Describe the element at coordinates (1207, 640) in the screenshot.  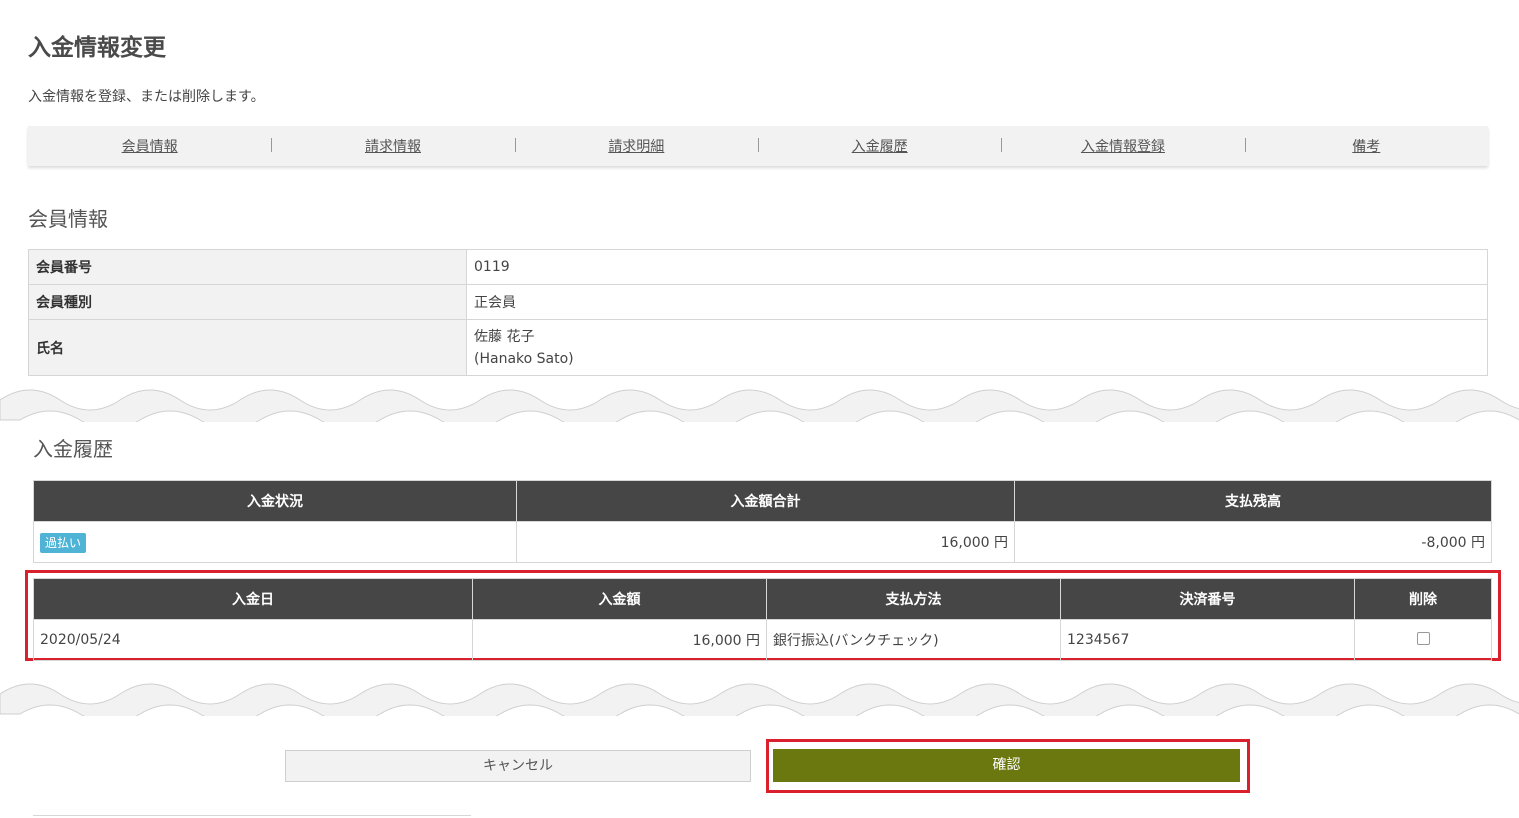
I see `payment-number: 1234567` at that location.